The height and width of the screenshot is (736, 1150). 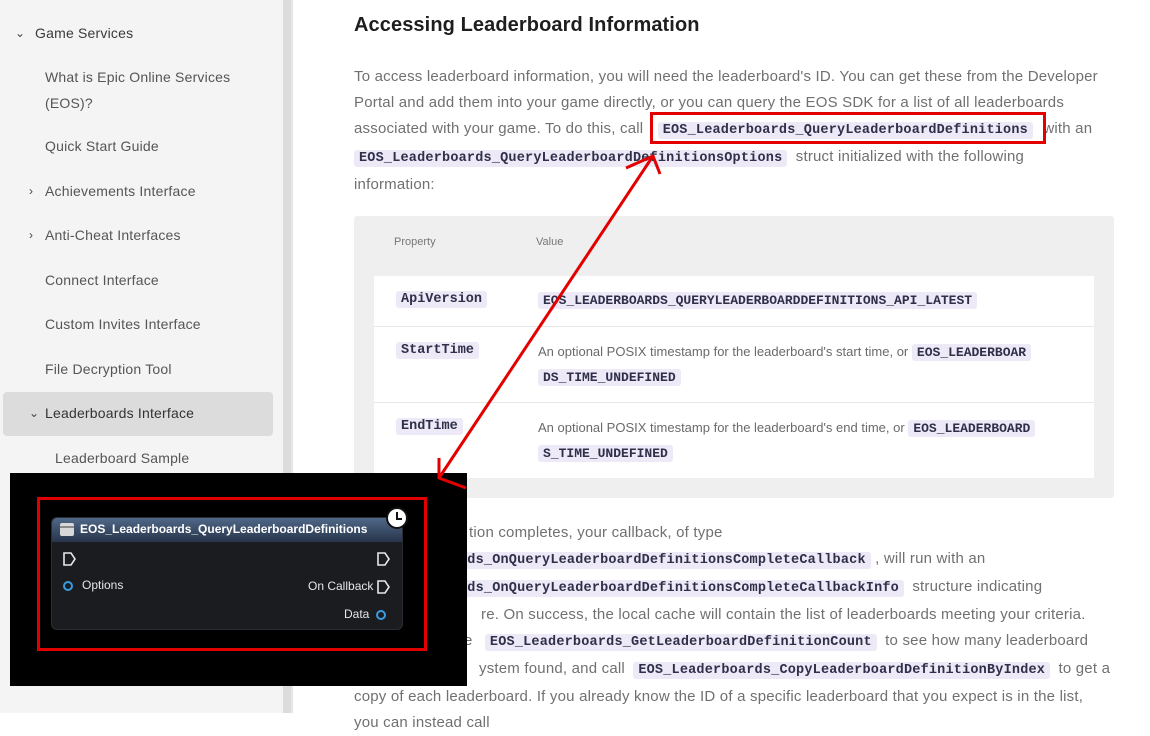 I want to click on callback-line: you can instead call, so click(x=422, y=722).